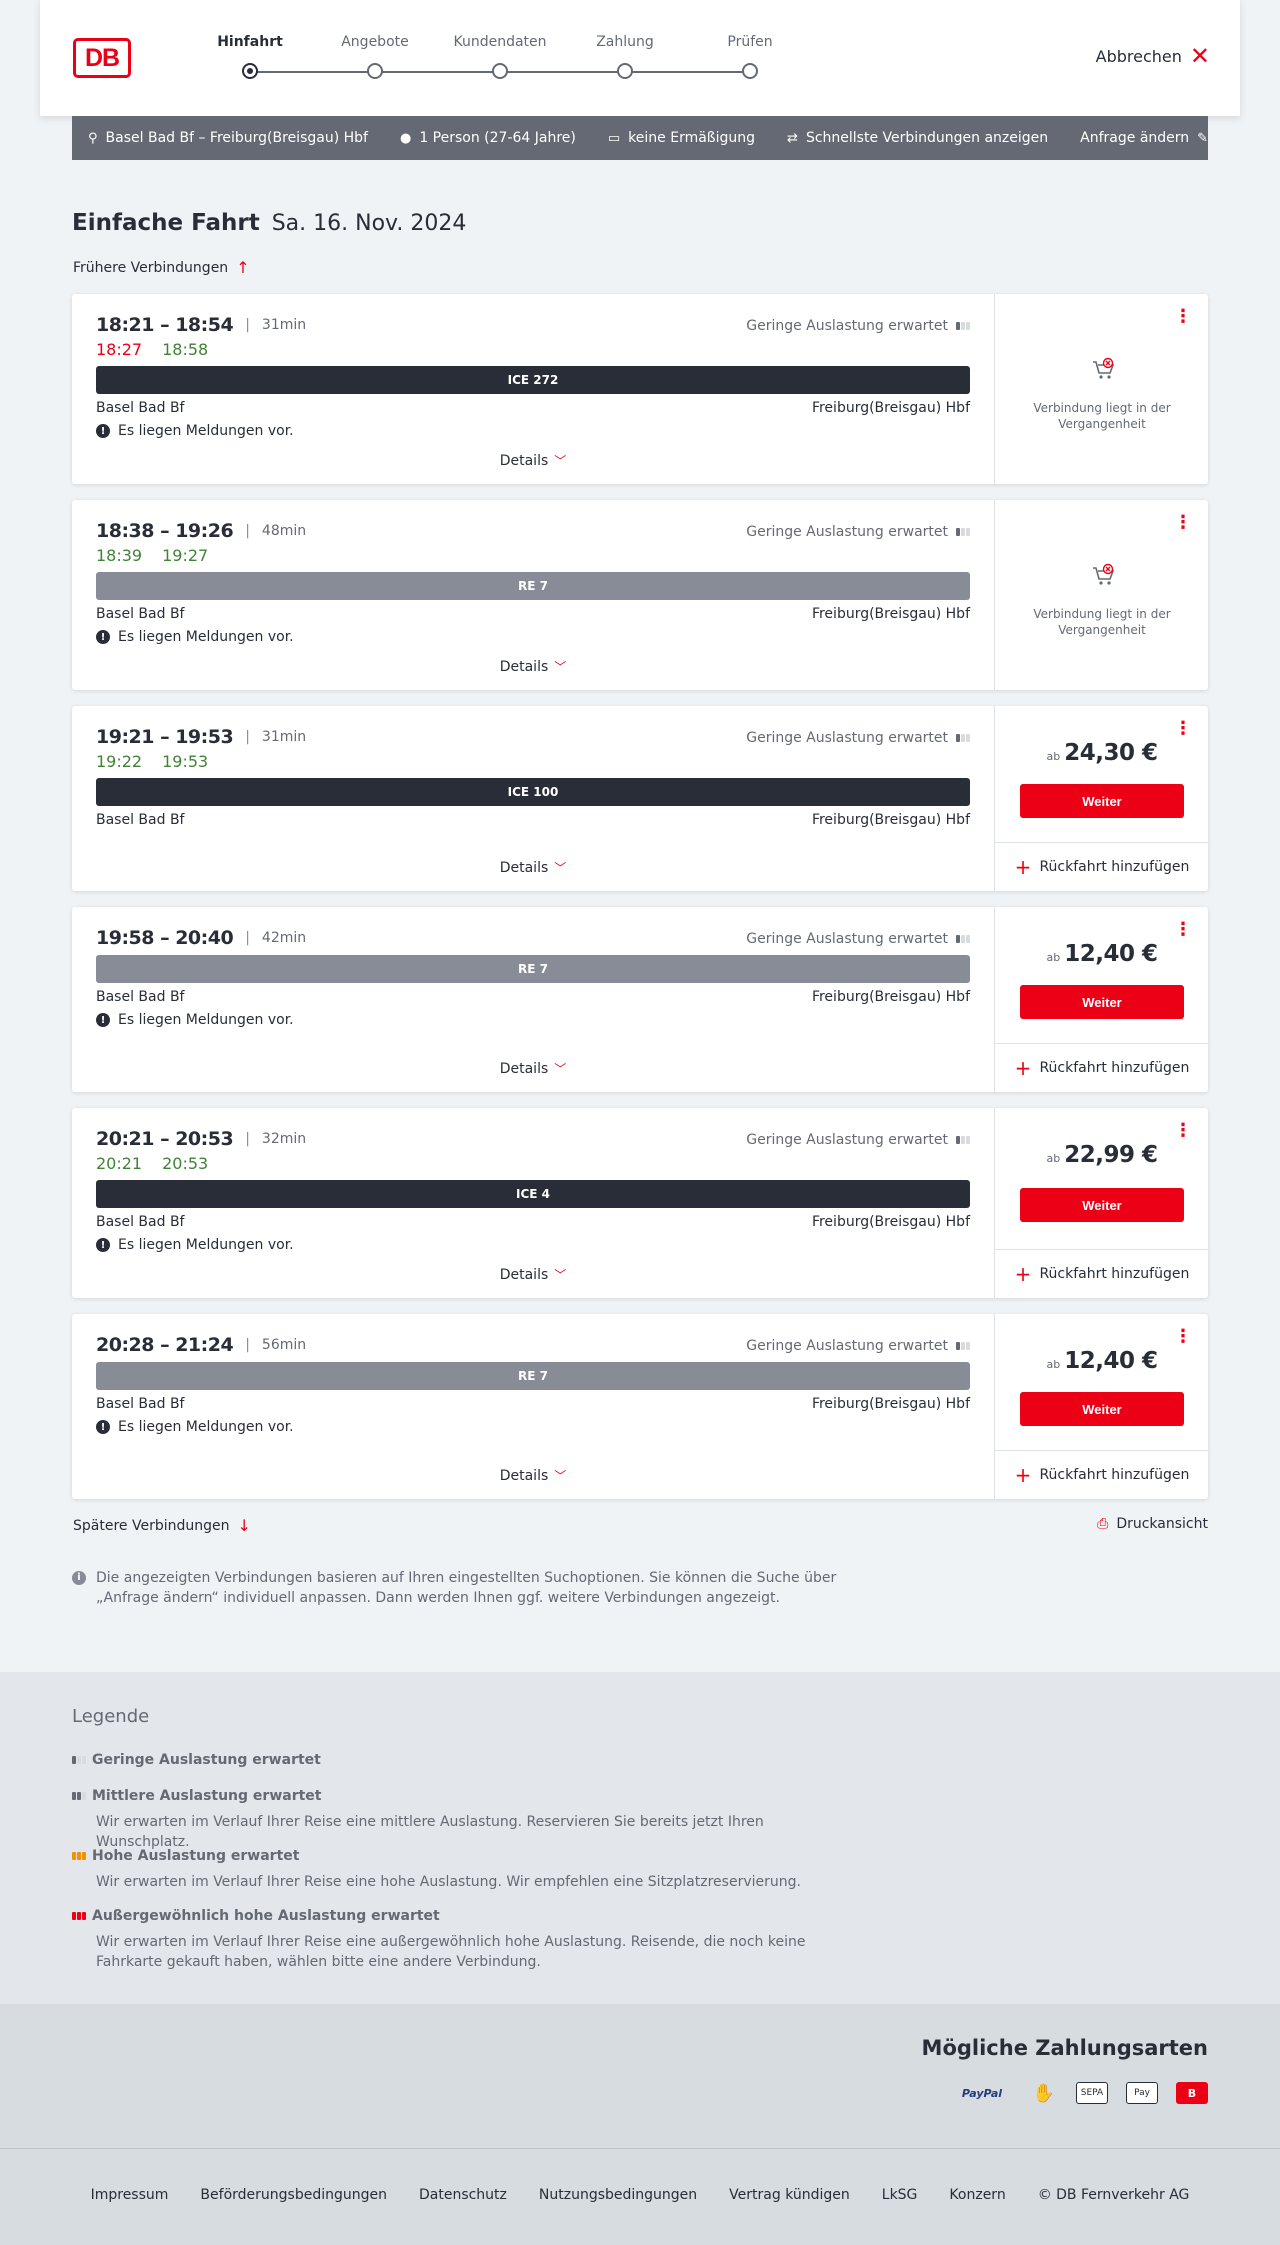  Describe the element at coordinates (161, 267) in the screenshot. I see `earlier-connections-link: Frühere Verbindungen ↑` at that location.